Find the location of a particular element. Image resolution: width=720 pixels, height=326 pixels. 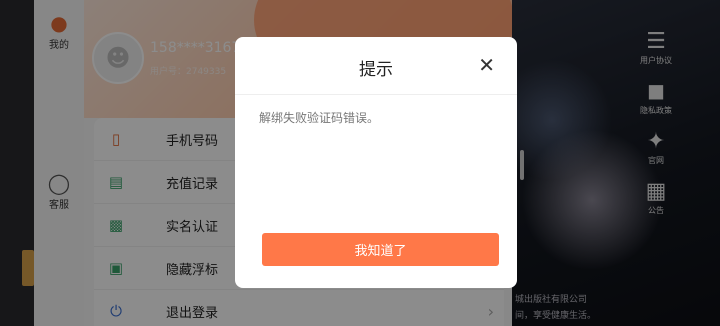

confirm-button: 我知道了 is located at coordinates (380, 249).